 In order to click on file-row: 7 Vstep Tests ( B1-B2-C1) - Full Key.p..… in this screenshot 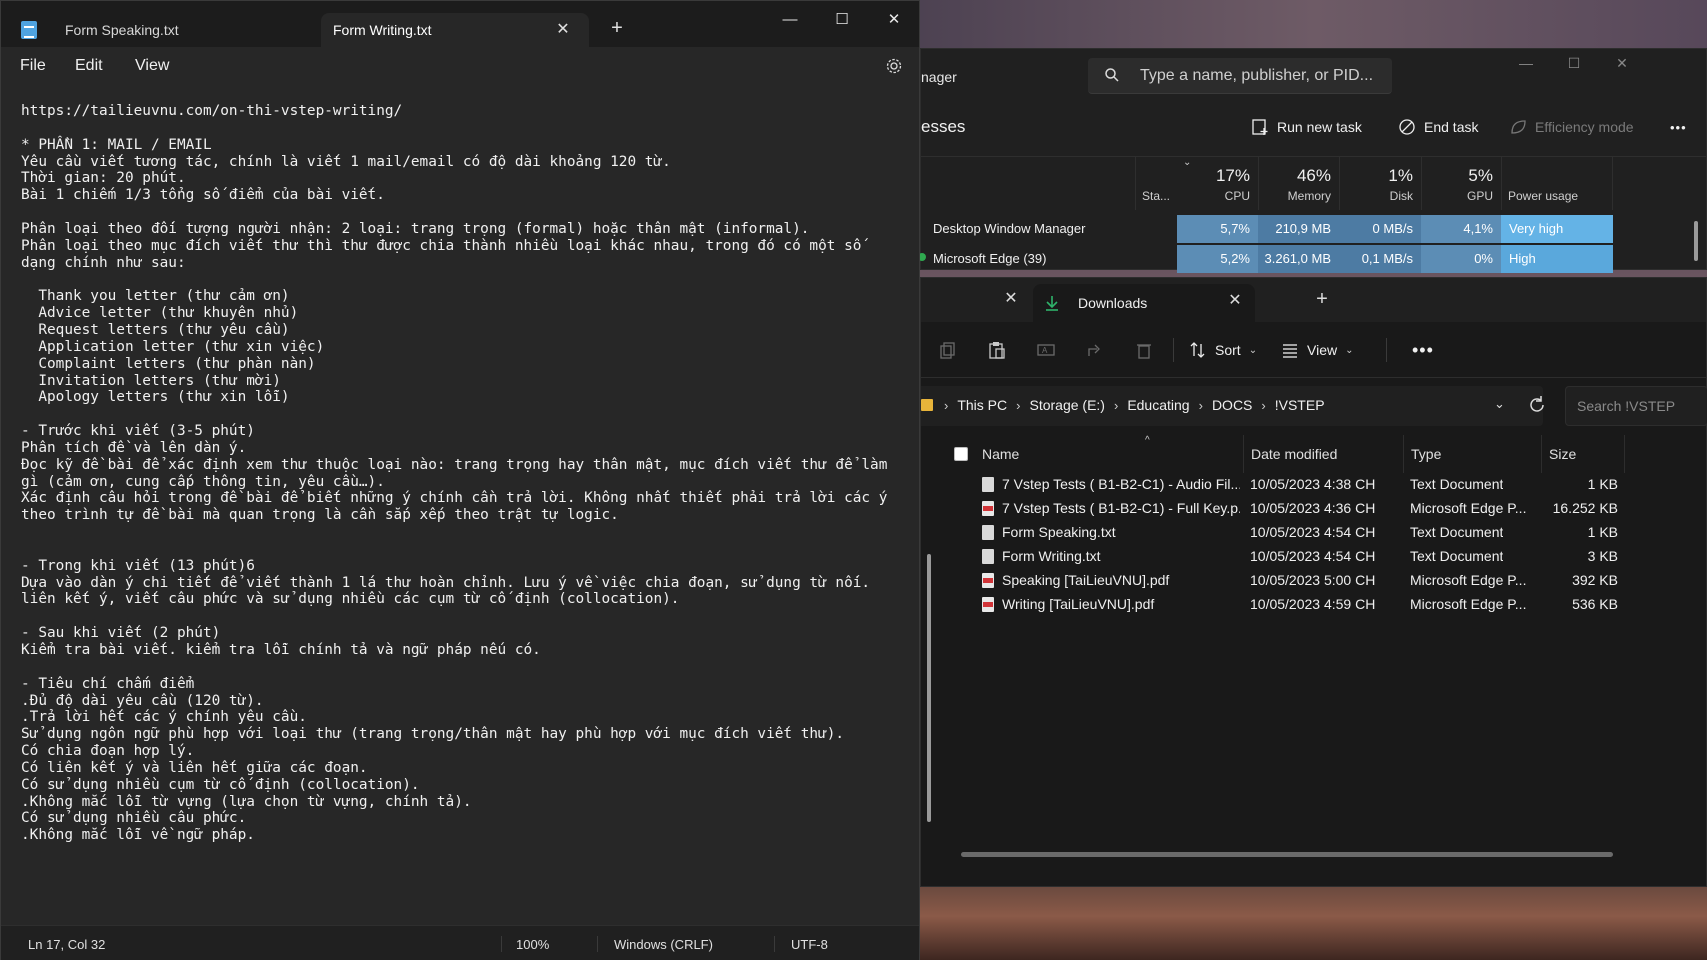, I will do `click(1313, 509)`.